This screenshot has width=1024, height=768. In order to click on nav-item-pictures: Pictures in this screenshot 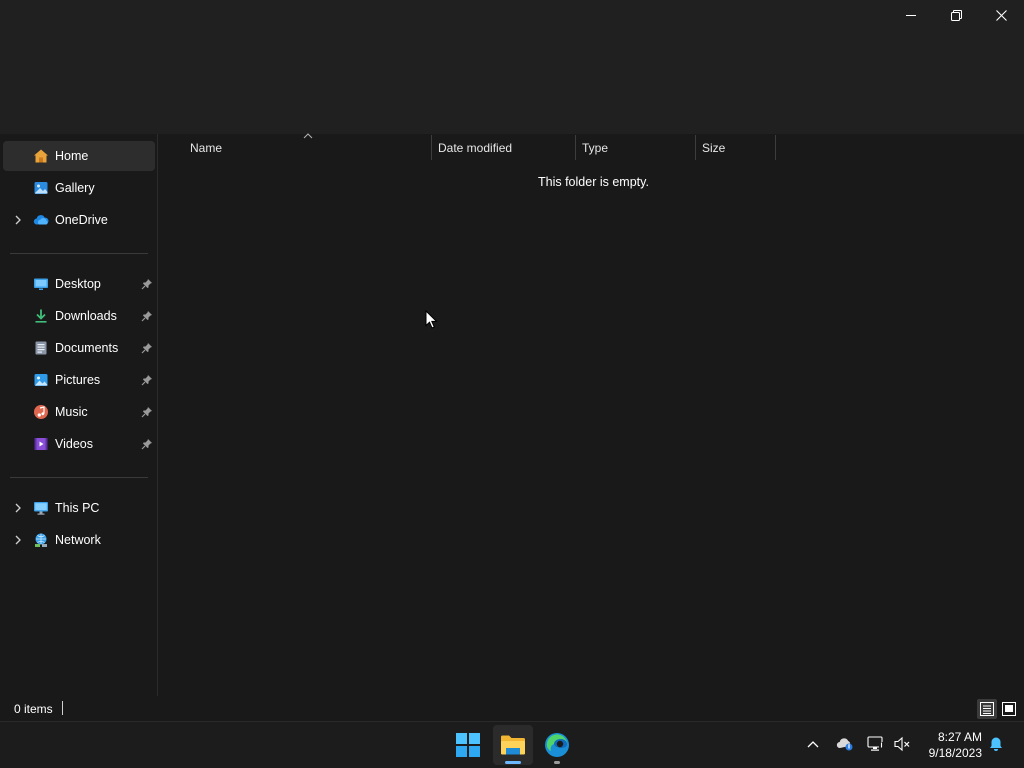, I will do `click(79, 380)`.